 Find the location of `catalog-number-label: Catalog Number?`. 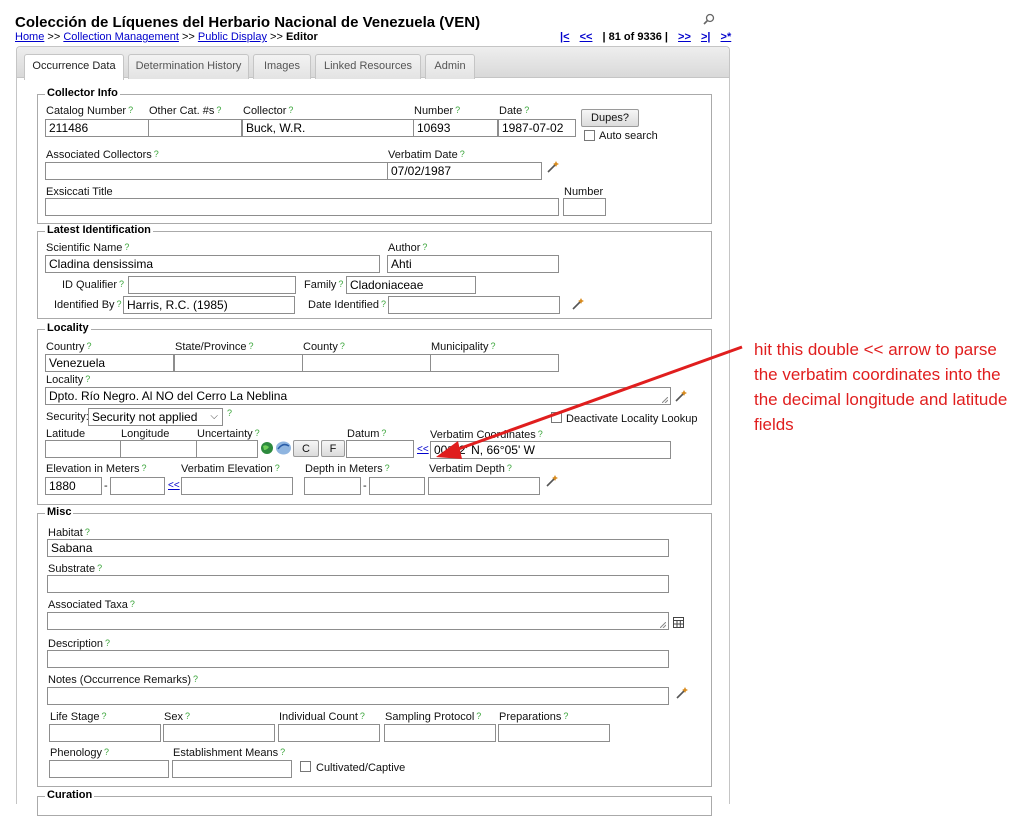

catalog-number-label: Catalog Number? is located at coordinates (90, 111).